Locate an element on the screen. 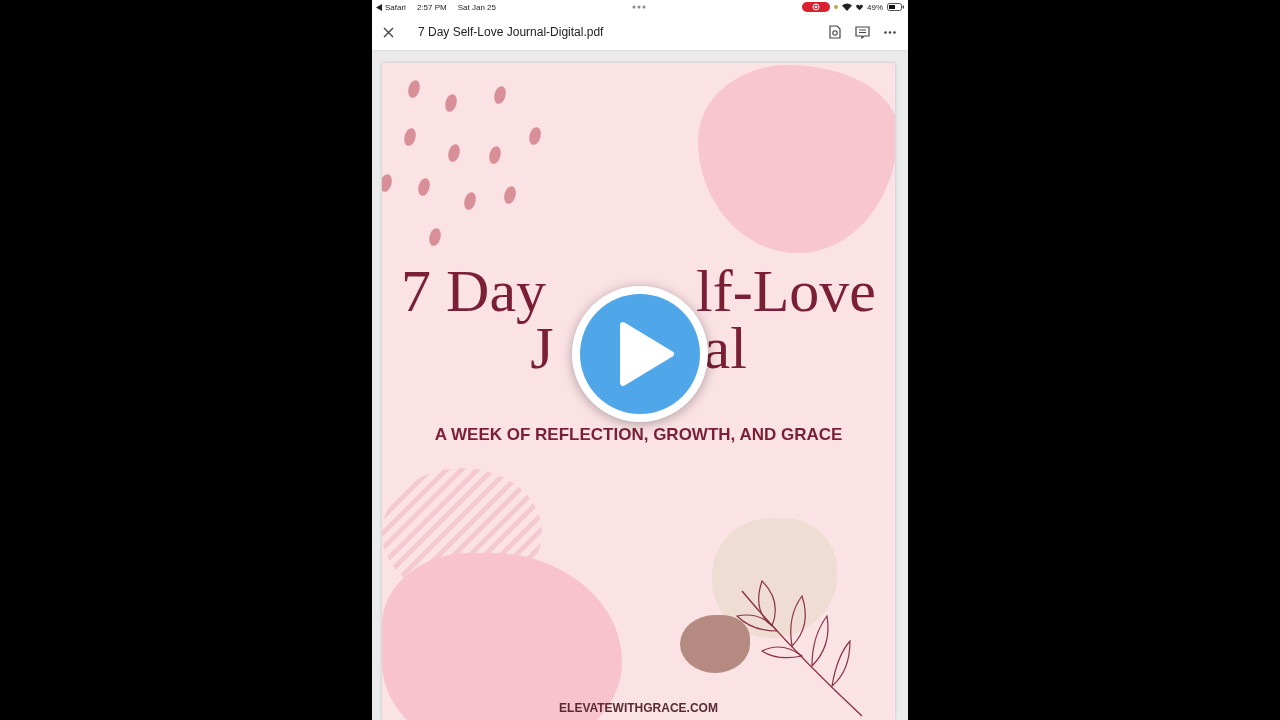 The image size is (1280, 720). multitasking-dots-icon is located at coordinates (639, 7).